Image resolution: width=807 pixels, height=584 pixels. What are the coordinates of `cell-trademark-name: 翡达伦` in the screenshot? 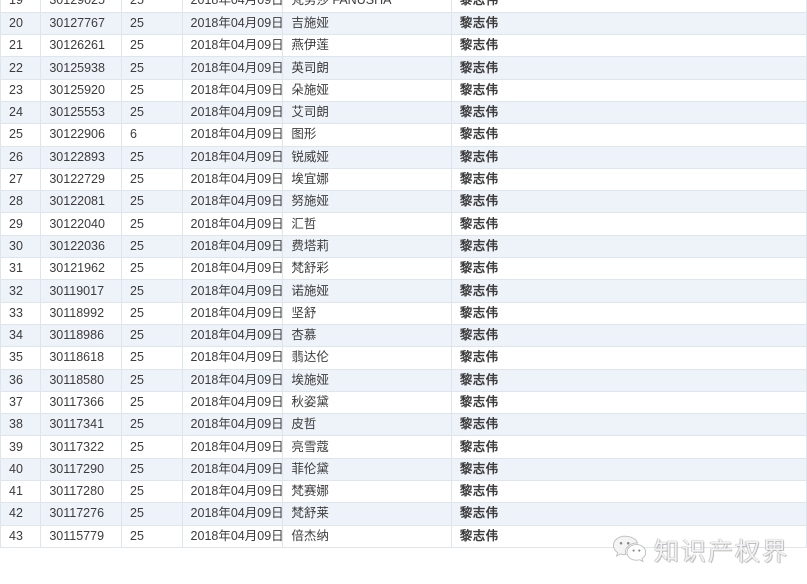 It's located at (367, 358).